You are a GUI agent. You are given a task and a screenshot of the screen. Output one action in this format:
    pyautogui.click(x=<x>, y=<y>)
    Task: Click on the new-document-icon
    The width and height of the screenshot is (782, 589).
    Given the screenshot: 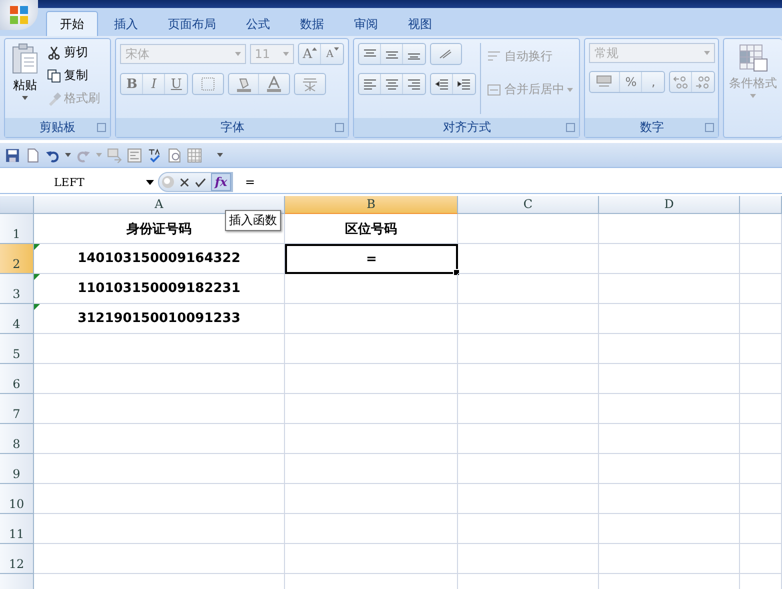 What is the action you would take?
    pyautogui.click(x=32, y=155)
    